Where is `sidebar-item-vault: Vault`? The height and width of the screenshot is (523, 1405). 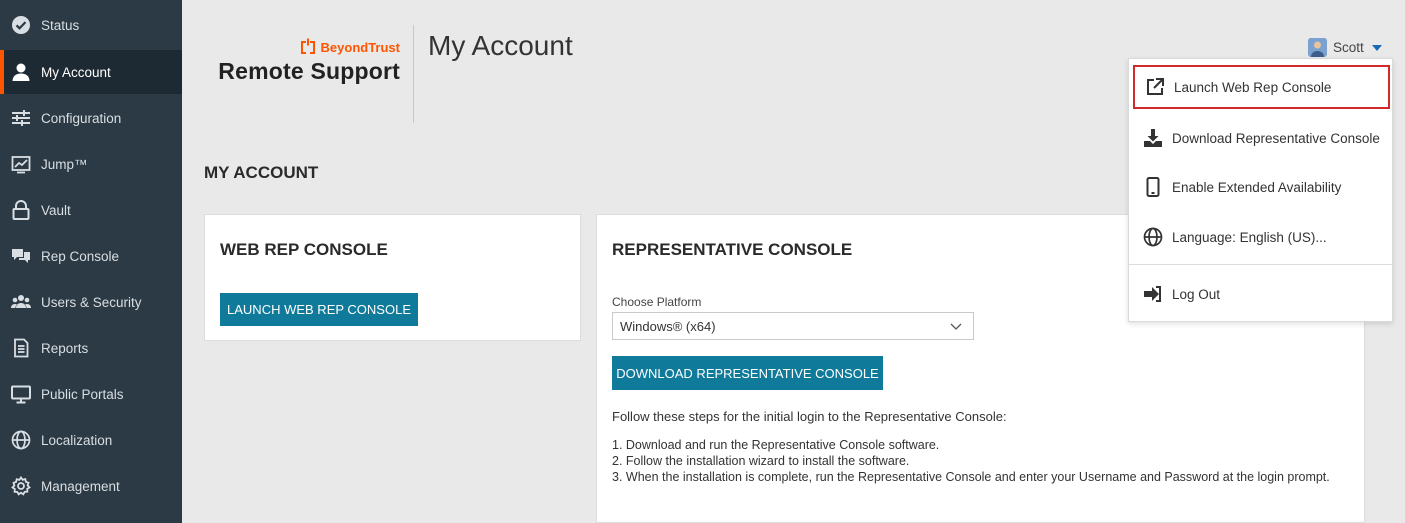
sidebar-item-vault: Vault is located at coordinates (91, 210).